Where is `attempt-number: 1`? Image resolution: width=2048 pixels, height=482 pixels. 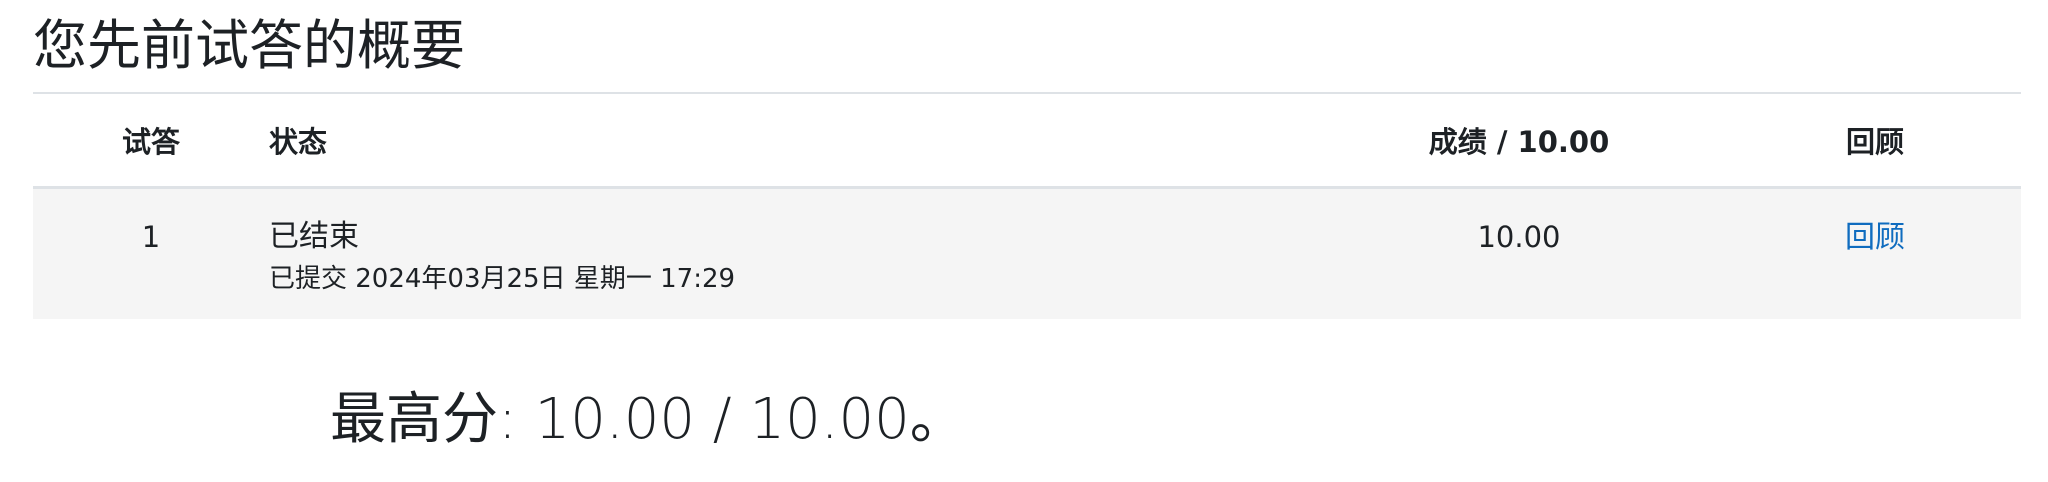 attempt-number: 1 is located at coordinates (151, 237).